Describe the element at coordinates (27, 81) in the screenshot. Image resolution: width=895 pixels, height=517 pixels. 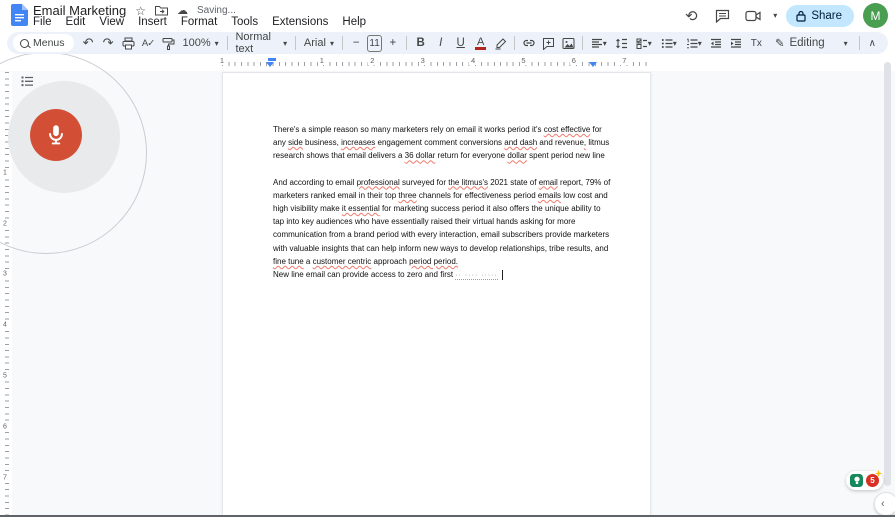
I see `voice-language-list-icon` at that location.